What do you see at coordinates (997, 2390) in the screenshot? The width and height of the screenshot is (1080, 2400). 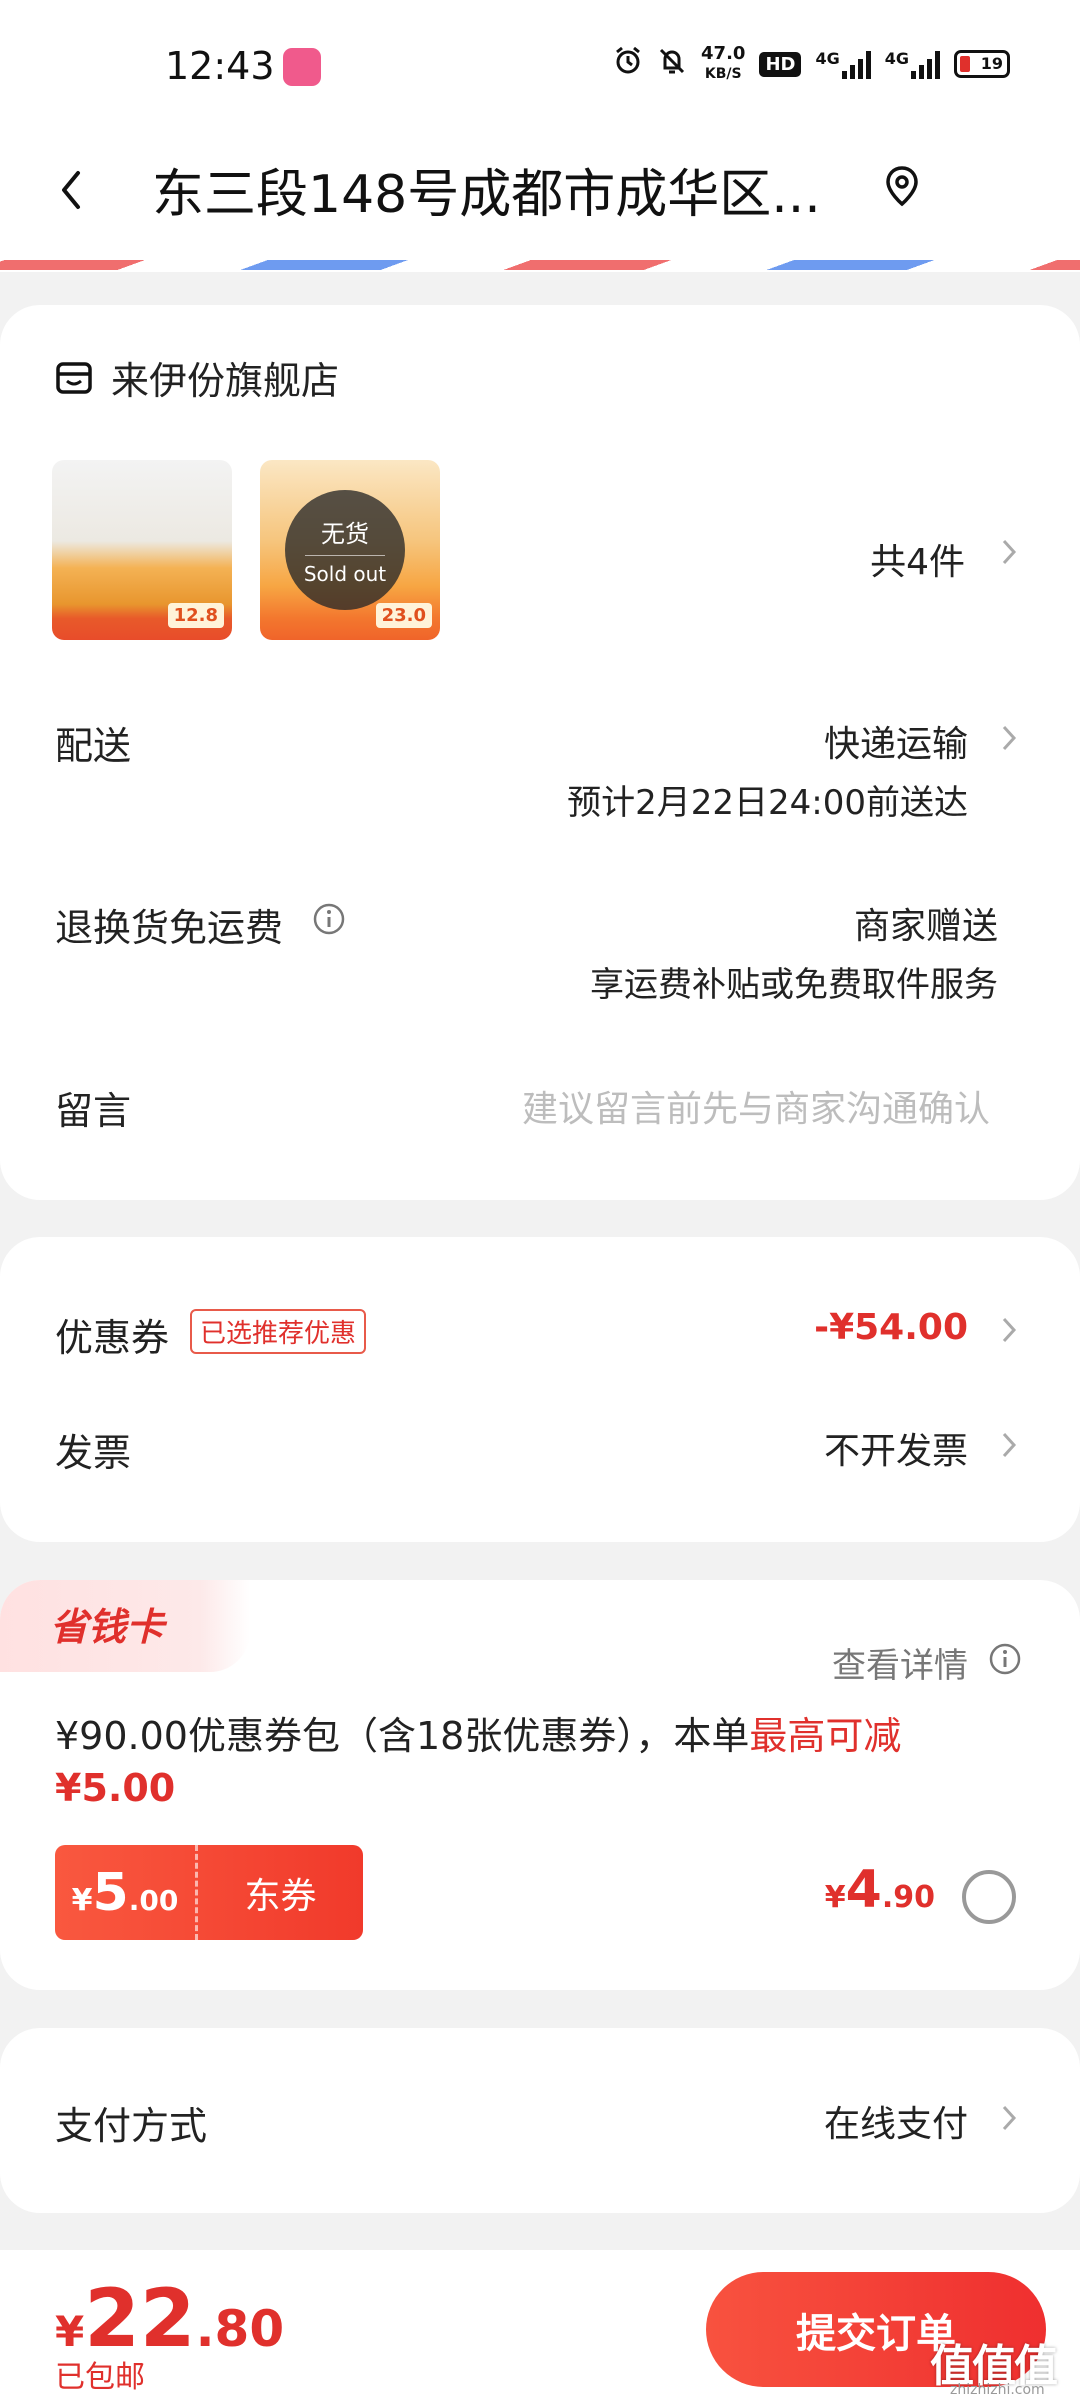 I see `watermark-site: zhizhizhi.com` at bounding box center [997, 2390].